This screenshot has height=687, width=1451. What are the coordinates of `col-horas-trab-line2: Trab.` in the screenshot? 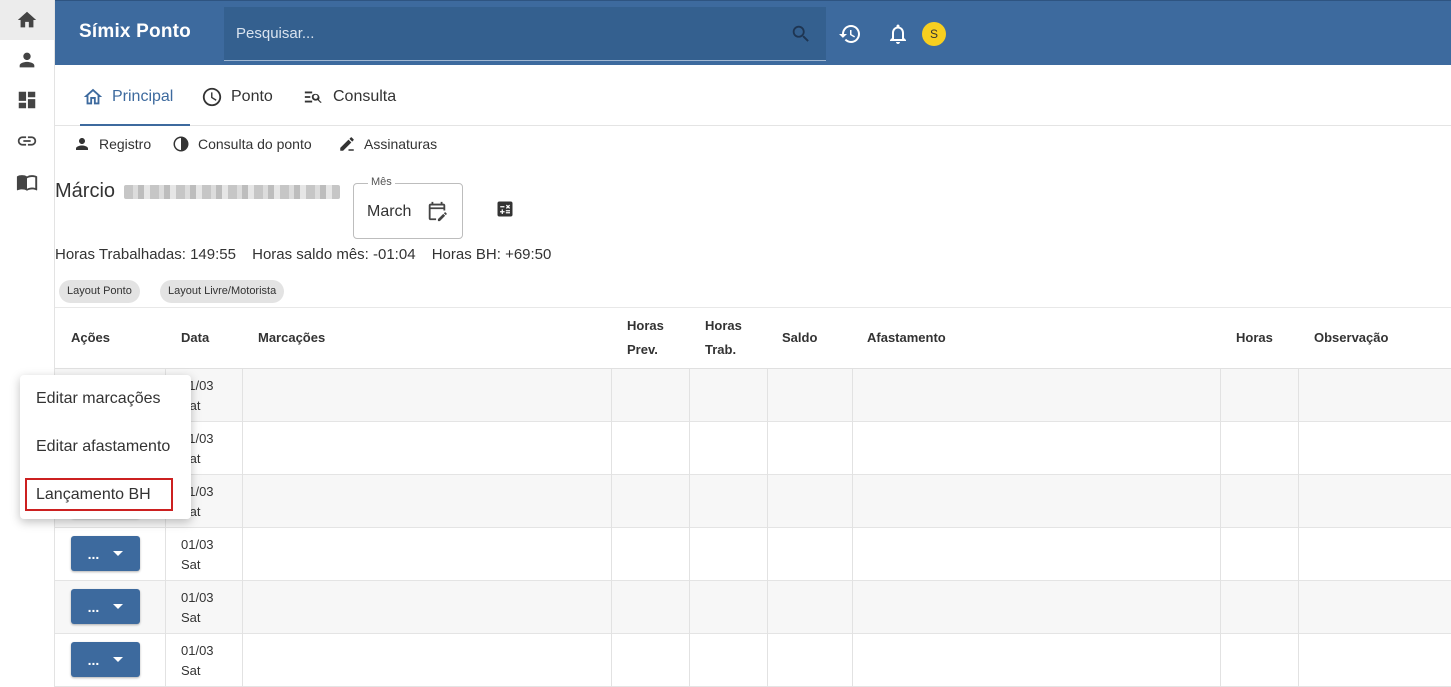 It's located at (721, 349).